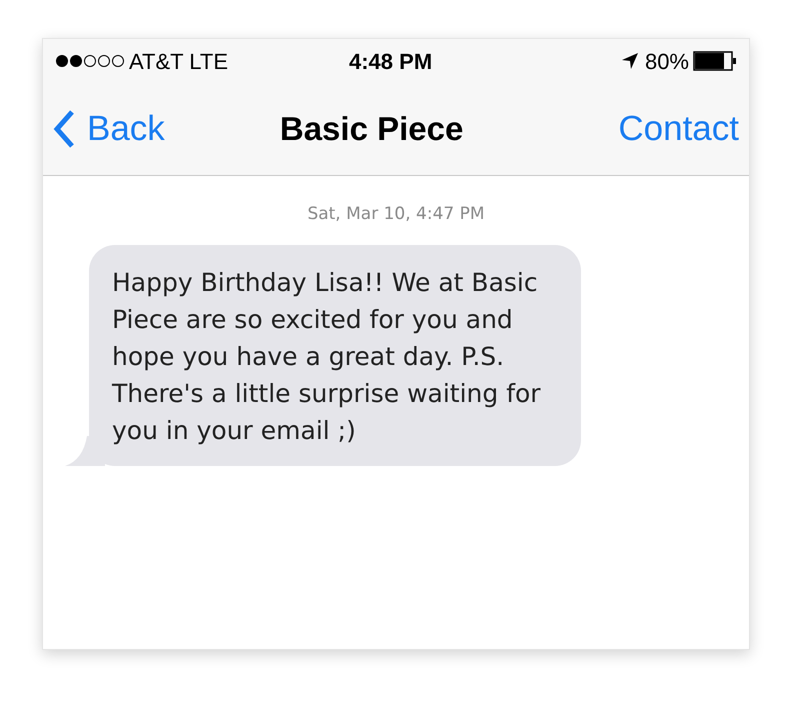 Image resolution: width=786 pixels, height=715 pixels. I want to click on signal-icon, so click(90, 61).